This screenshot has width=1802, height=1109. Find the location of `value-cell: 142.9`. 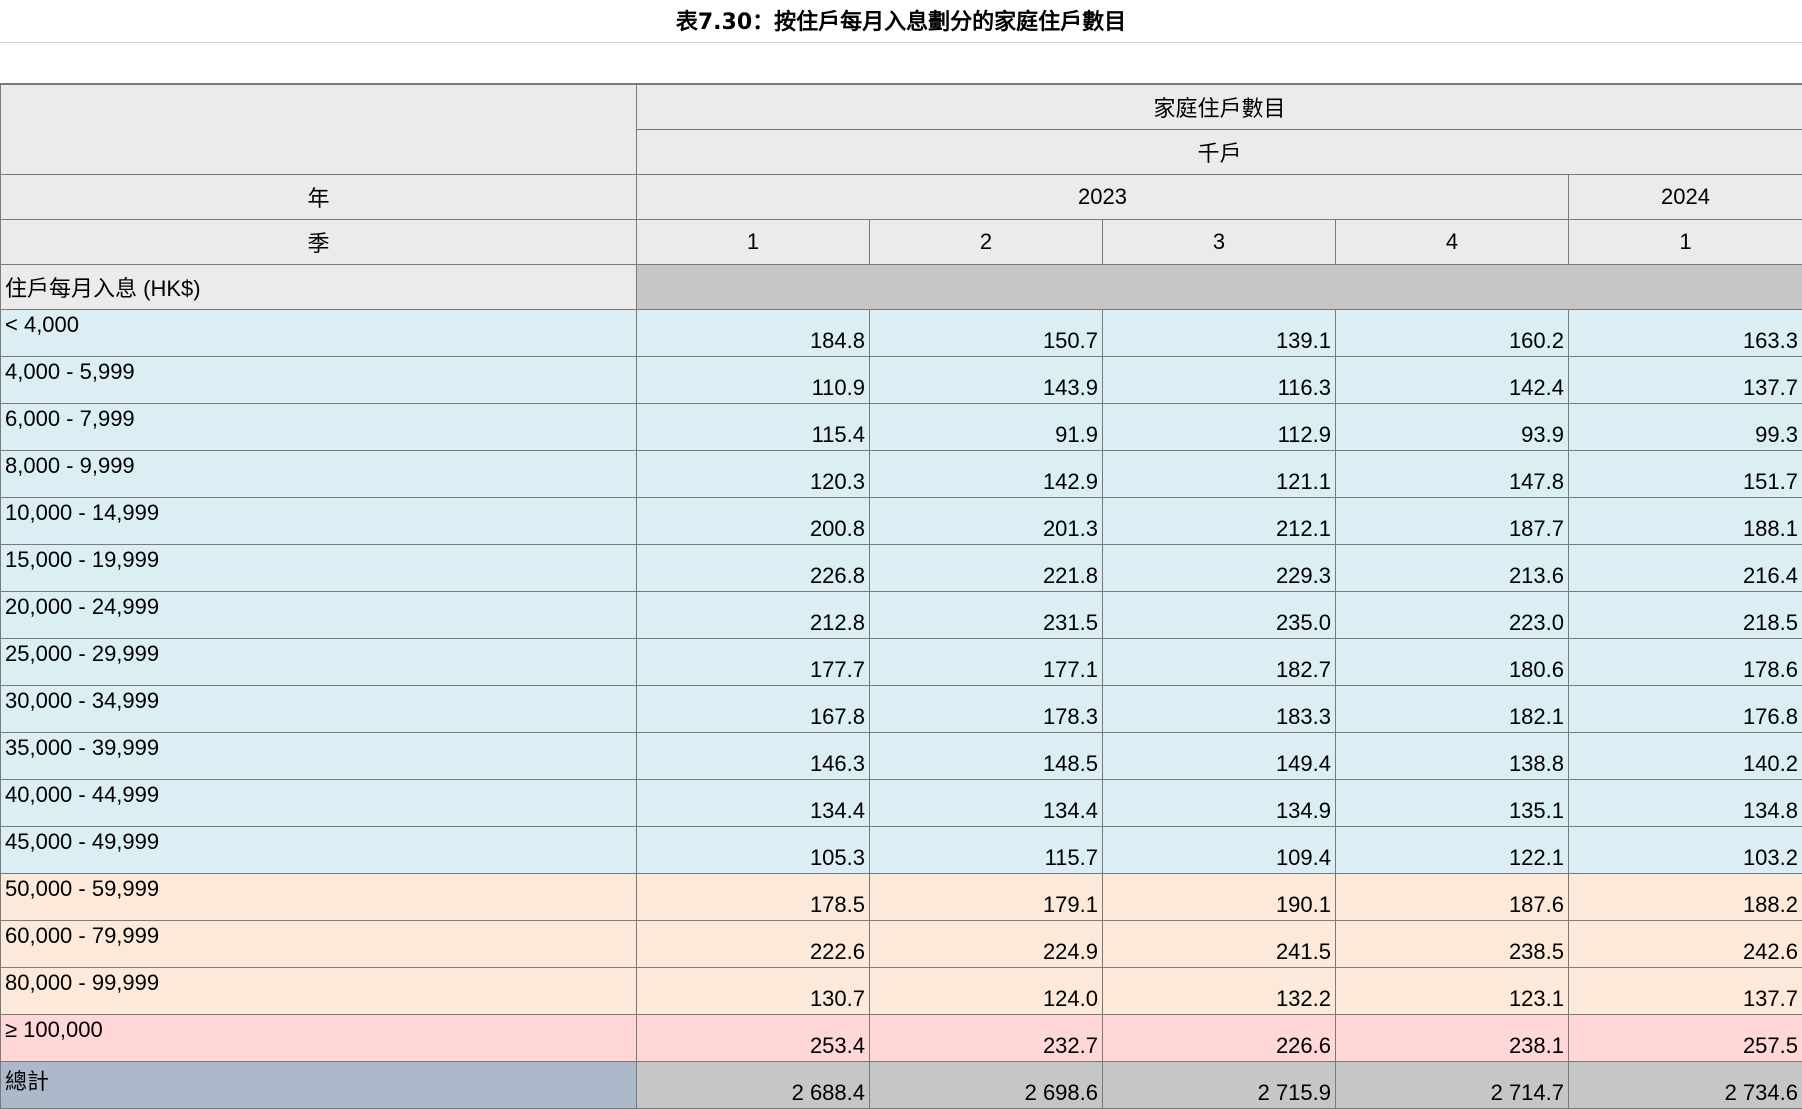

value-cell: 142.9 is located at coordinates (986, 474).